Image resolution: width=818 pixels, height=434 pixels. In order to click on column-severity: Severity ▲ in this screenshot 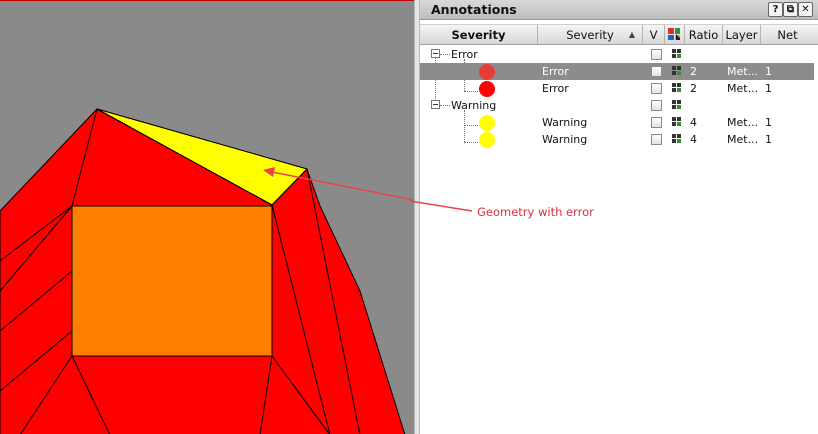, I will do `click(590, 35)`.